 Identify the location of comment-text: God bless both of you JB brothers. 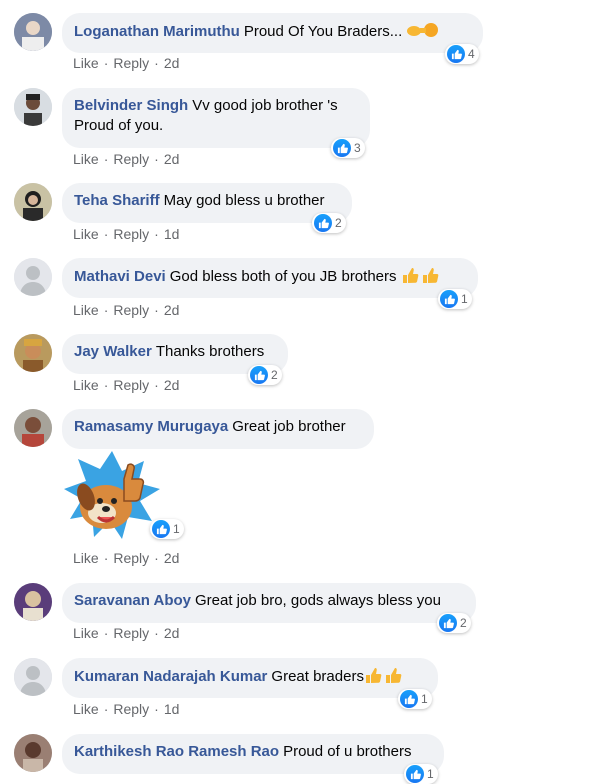
(283, 276).